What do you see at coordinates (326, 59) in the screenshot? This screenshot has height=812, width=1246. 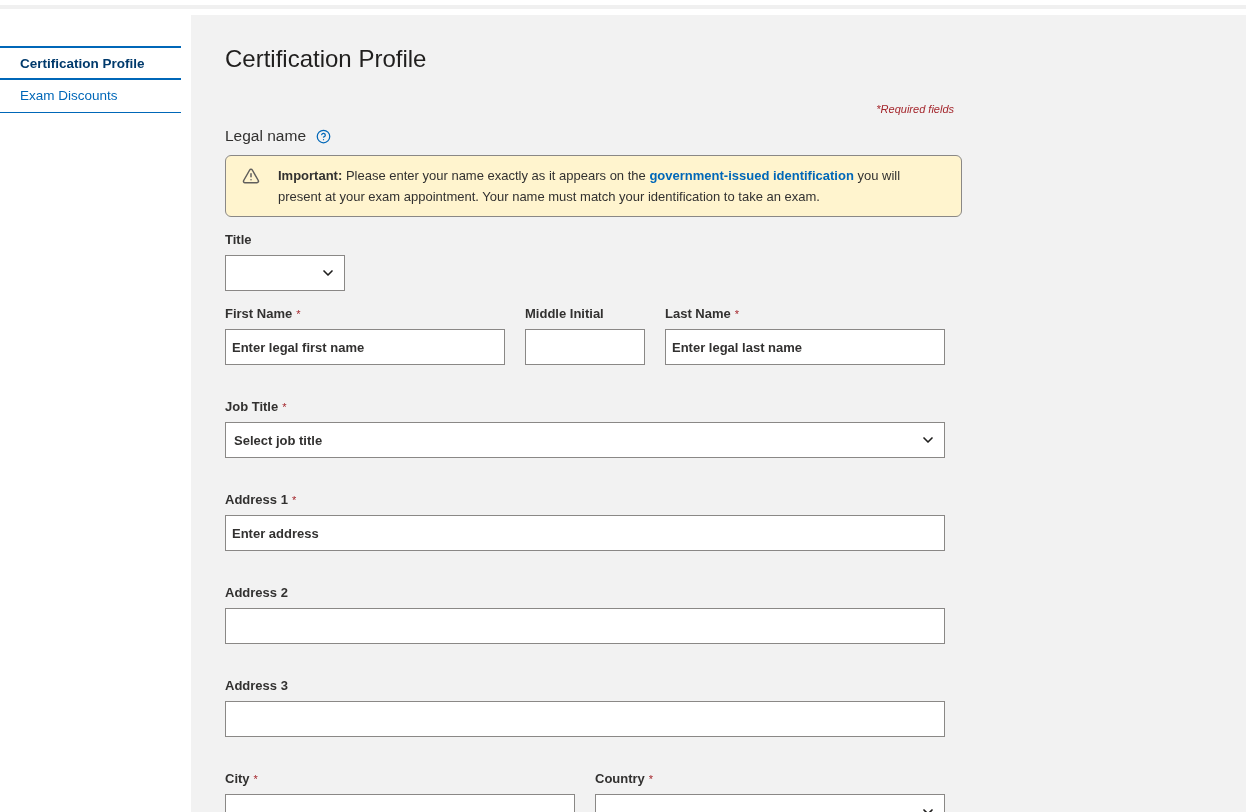 I see `page-title: Certification Profile` at bounding box center [326, 59].